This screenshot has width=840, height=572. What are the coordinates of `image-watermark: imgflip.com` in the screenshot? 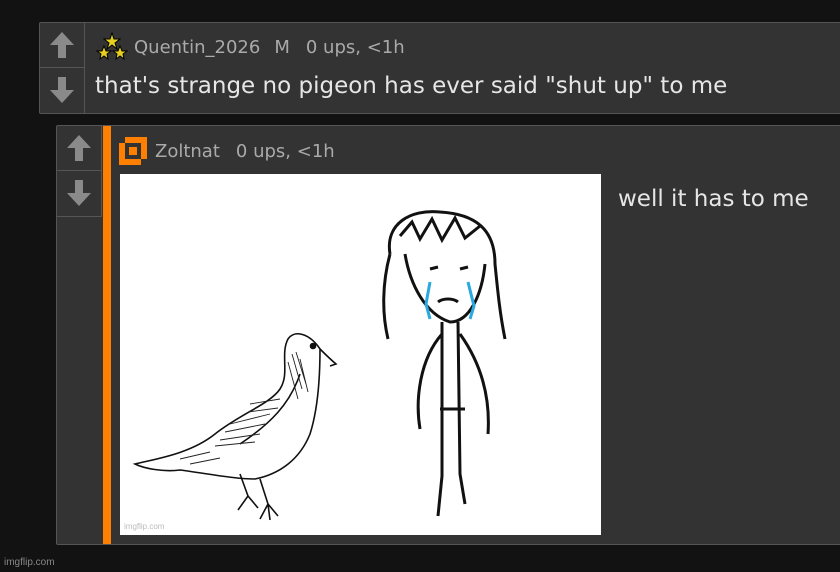 It's located at (144, 526).